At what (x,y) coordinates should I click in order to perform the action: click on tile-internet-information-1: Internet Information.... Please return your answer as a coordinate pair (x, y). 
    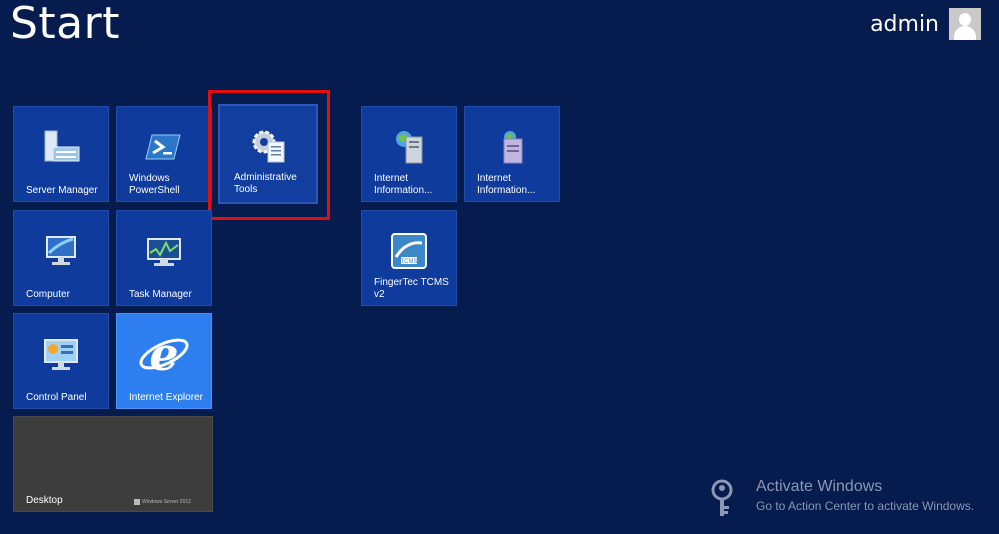
    Looking at the image, I should click on (409, 154).